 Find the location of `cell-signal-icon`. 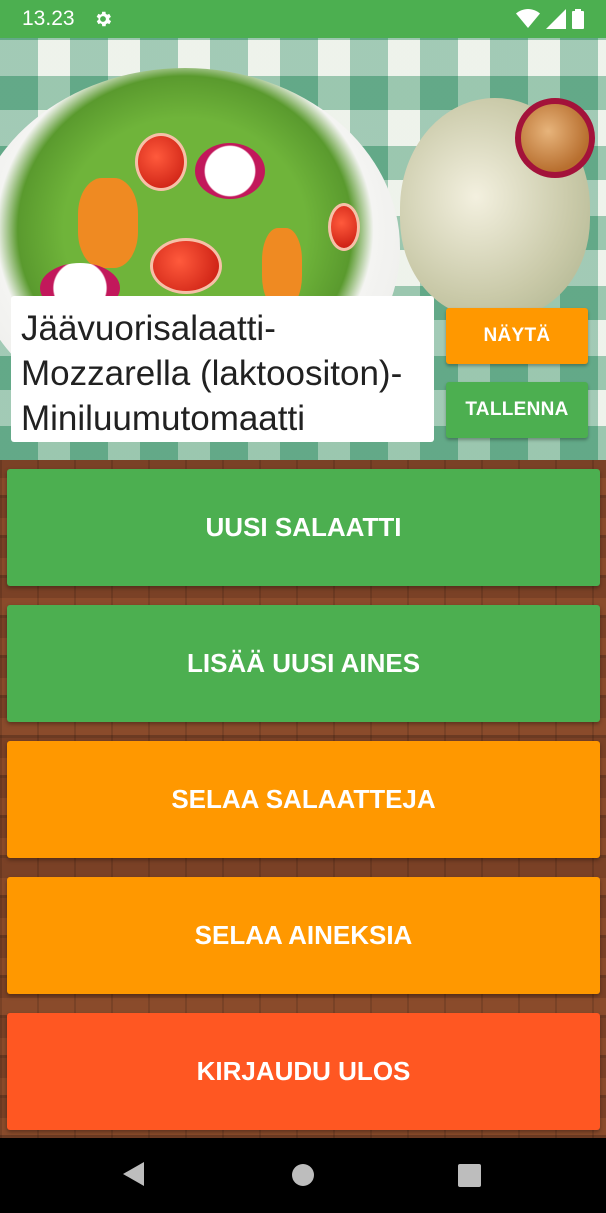

cell-signal-icon is located at coordinates (556, 19).